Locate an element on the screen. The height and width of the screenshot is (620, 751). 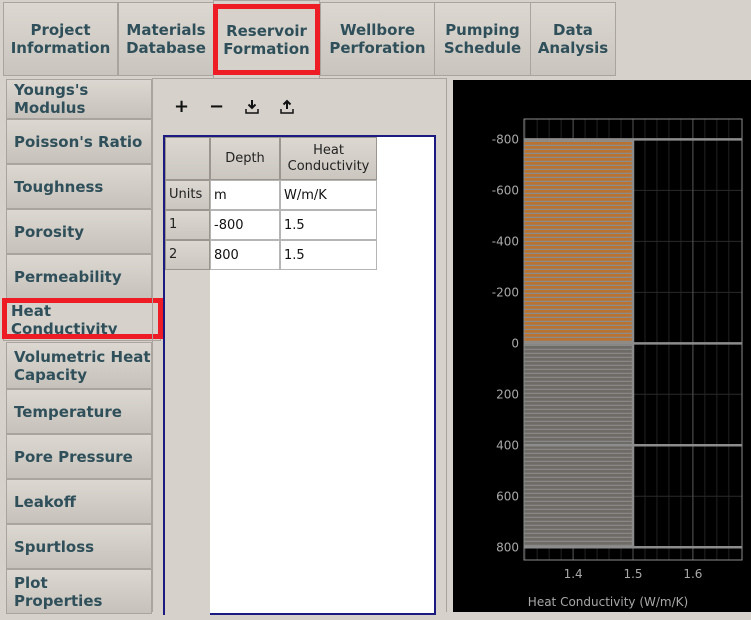
table-cell: m is located at coordinates (245, 195).